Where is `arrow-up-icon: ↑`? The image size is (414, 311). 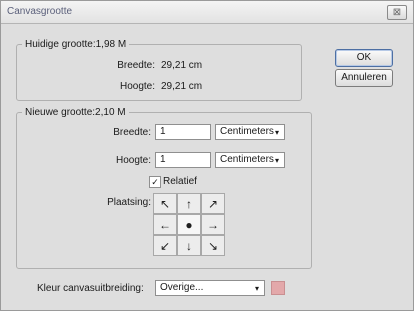
arrow-up-icon: ↑ is located at coordinates (189, 203).